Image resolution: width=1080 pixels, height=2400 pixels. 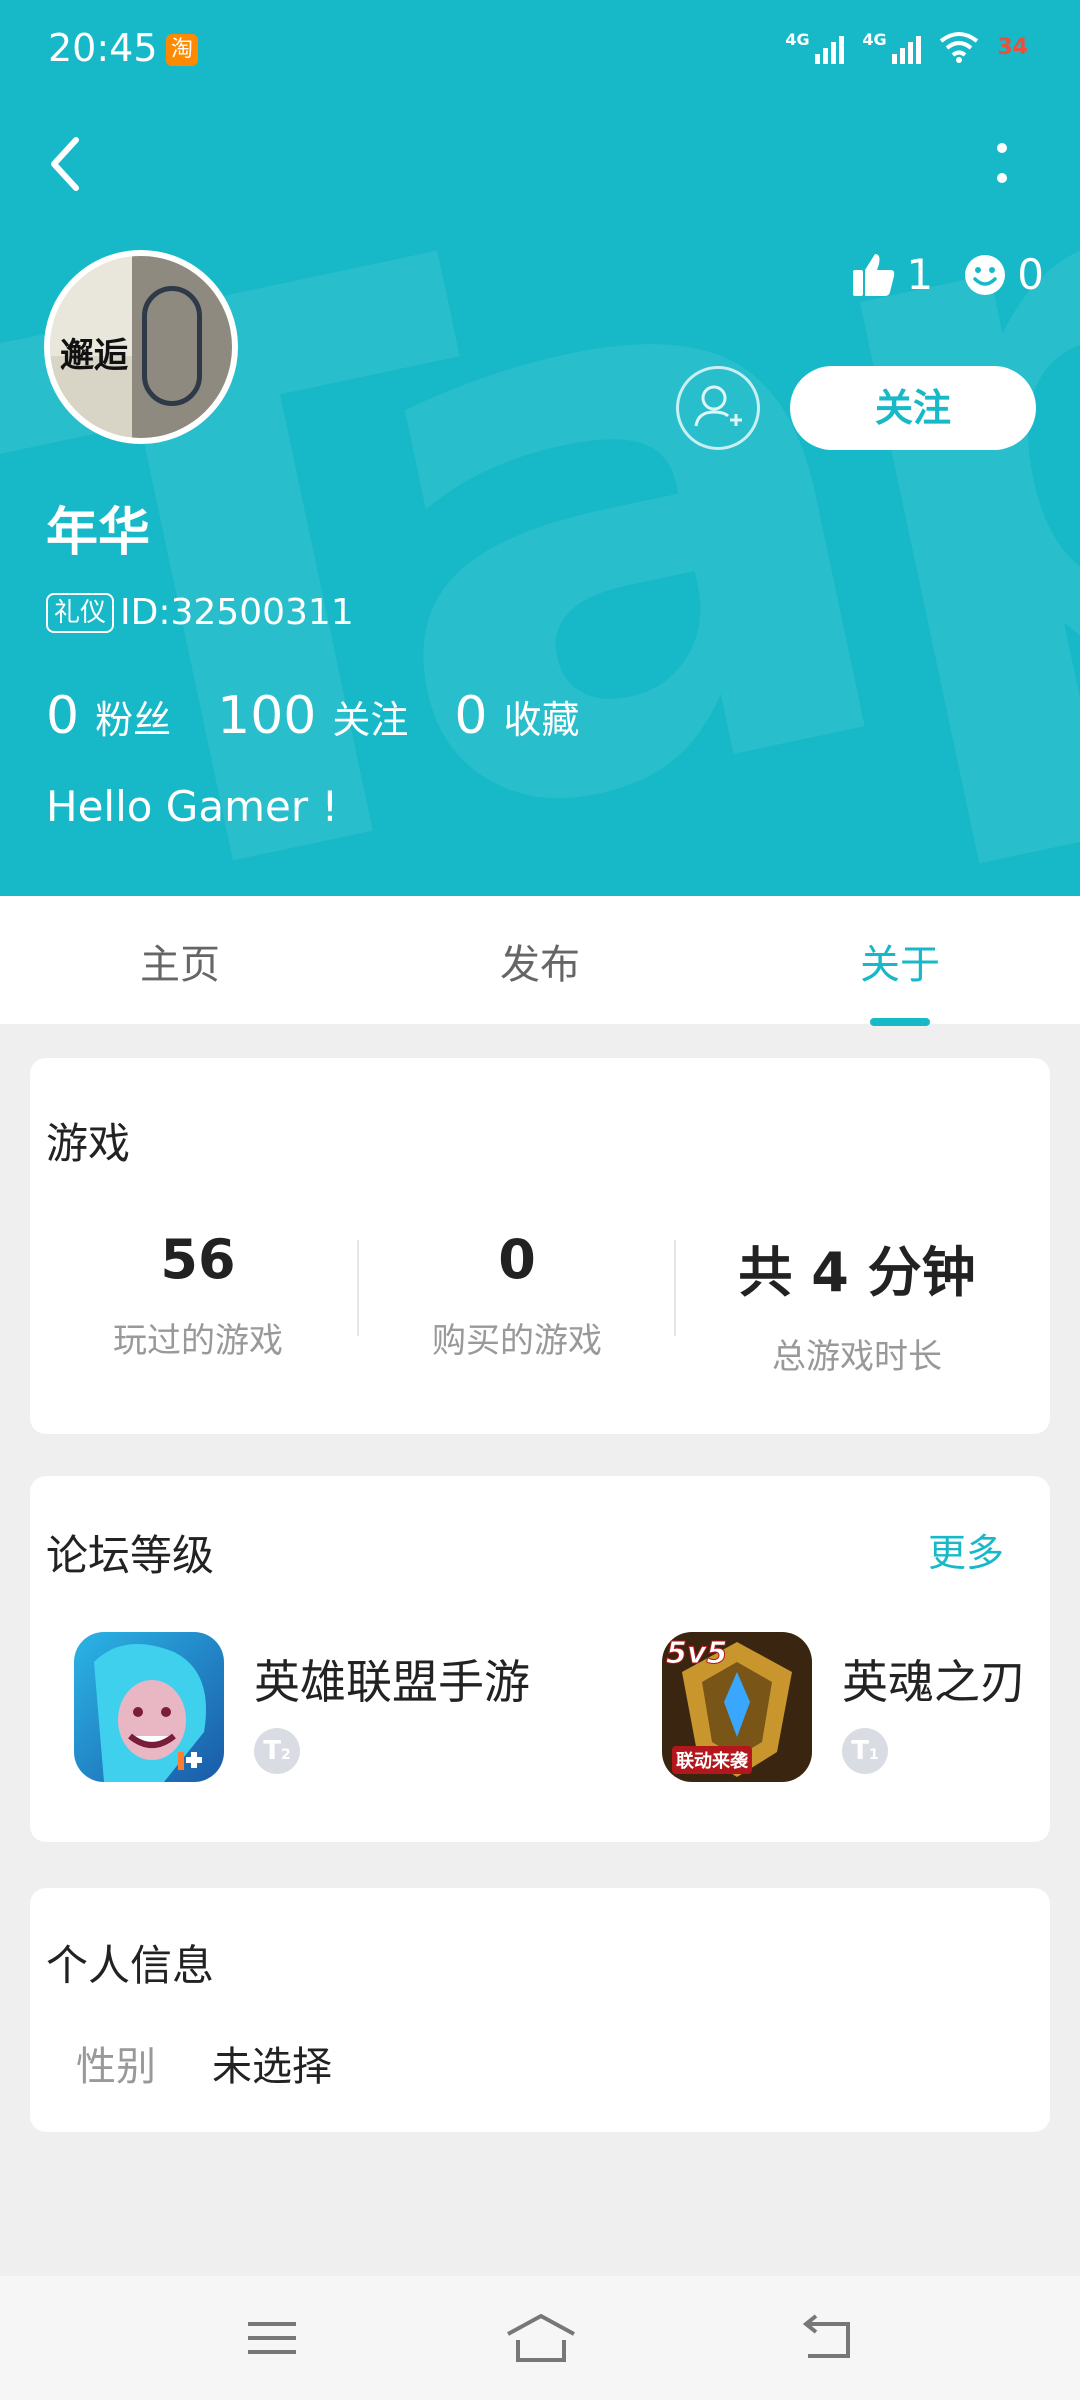 I want to click on home-icon, so click(x=541, y=2338).